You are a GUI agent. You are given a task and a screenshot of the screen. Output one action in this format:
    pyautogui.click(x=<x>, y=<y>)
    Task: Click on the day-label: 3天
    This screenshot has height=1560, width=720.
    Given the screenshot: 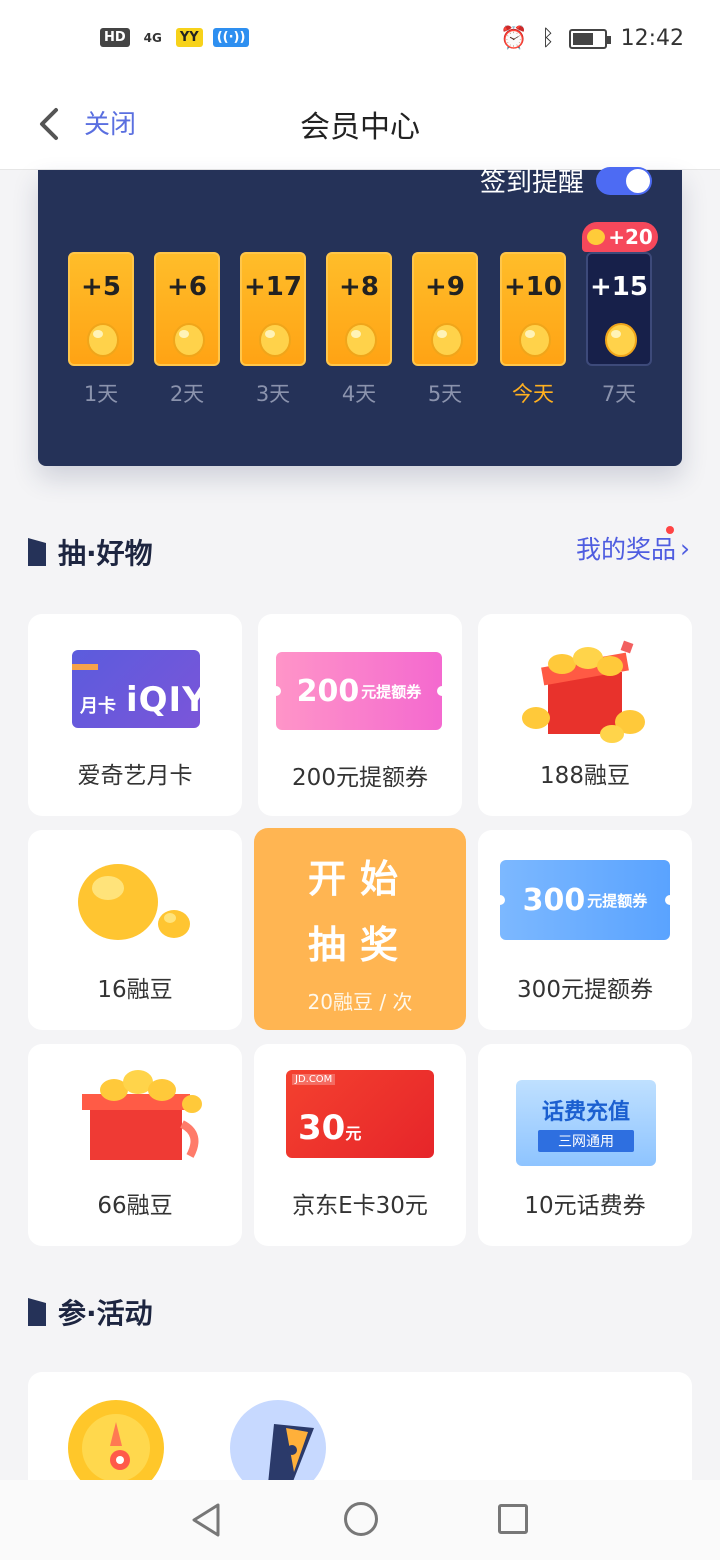 What is the action you would take?
    pyautogui.click(x=273, y=394)
    